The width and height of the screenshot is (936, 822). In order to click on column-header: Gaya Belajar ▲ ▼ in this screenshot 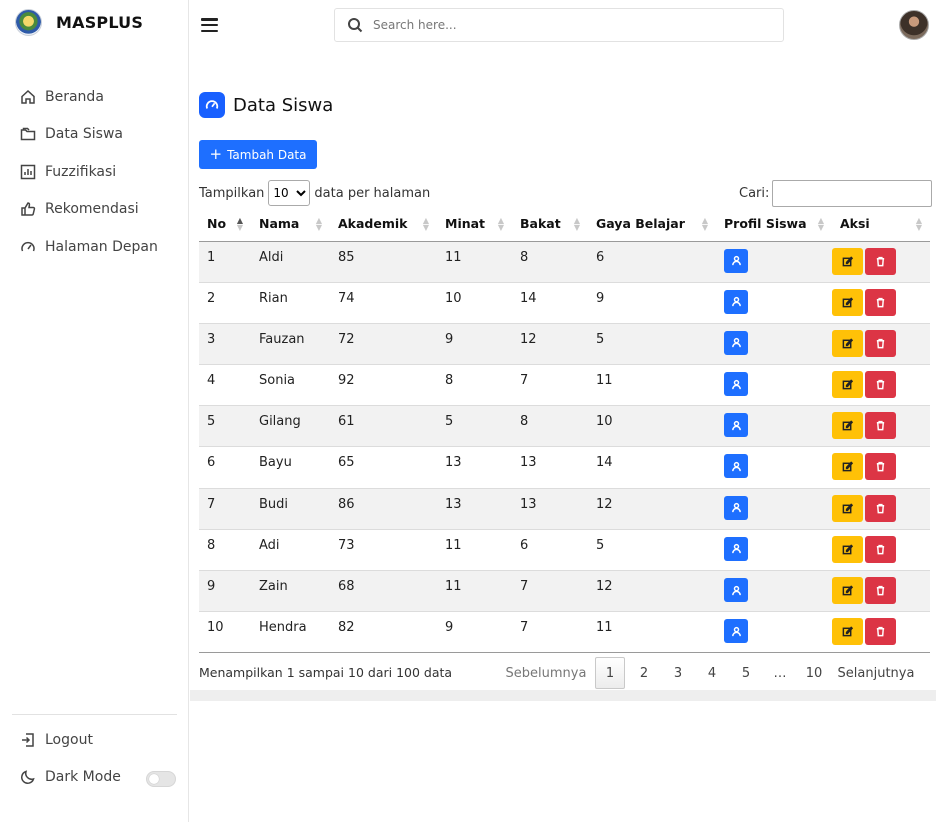, I will do `click(652, 224)`.